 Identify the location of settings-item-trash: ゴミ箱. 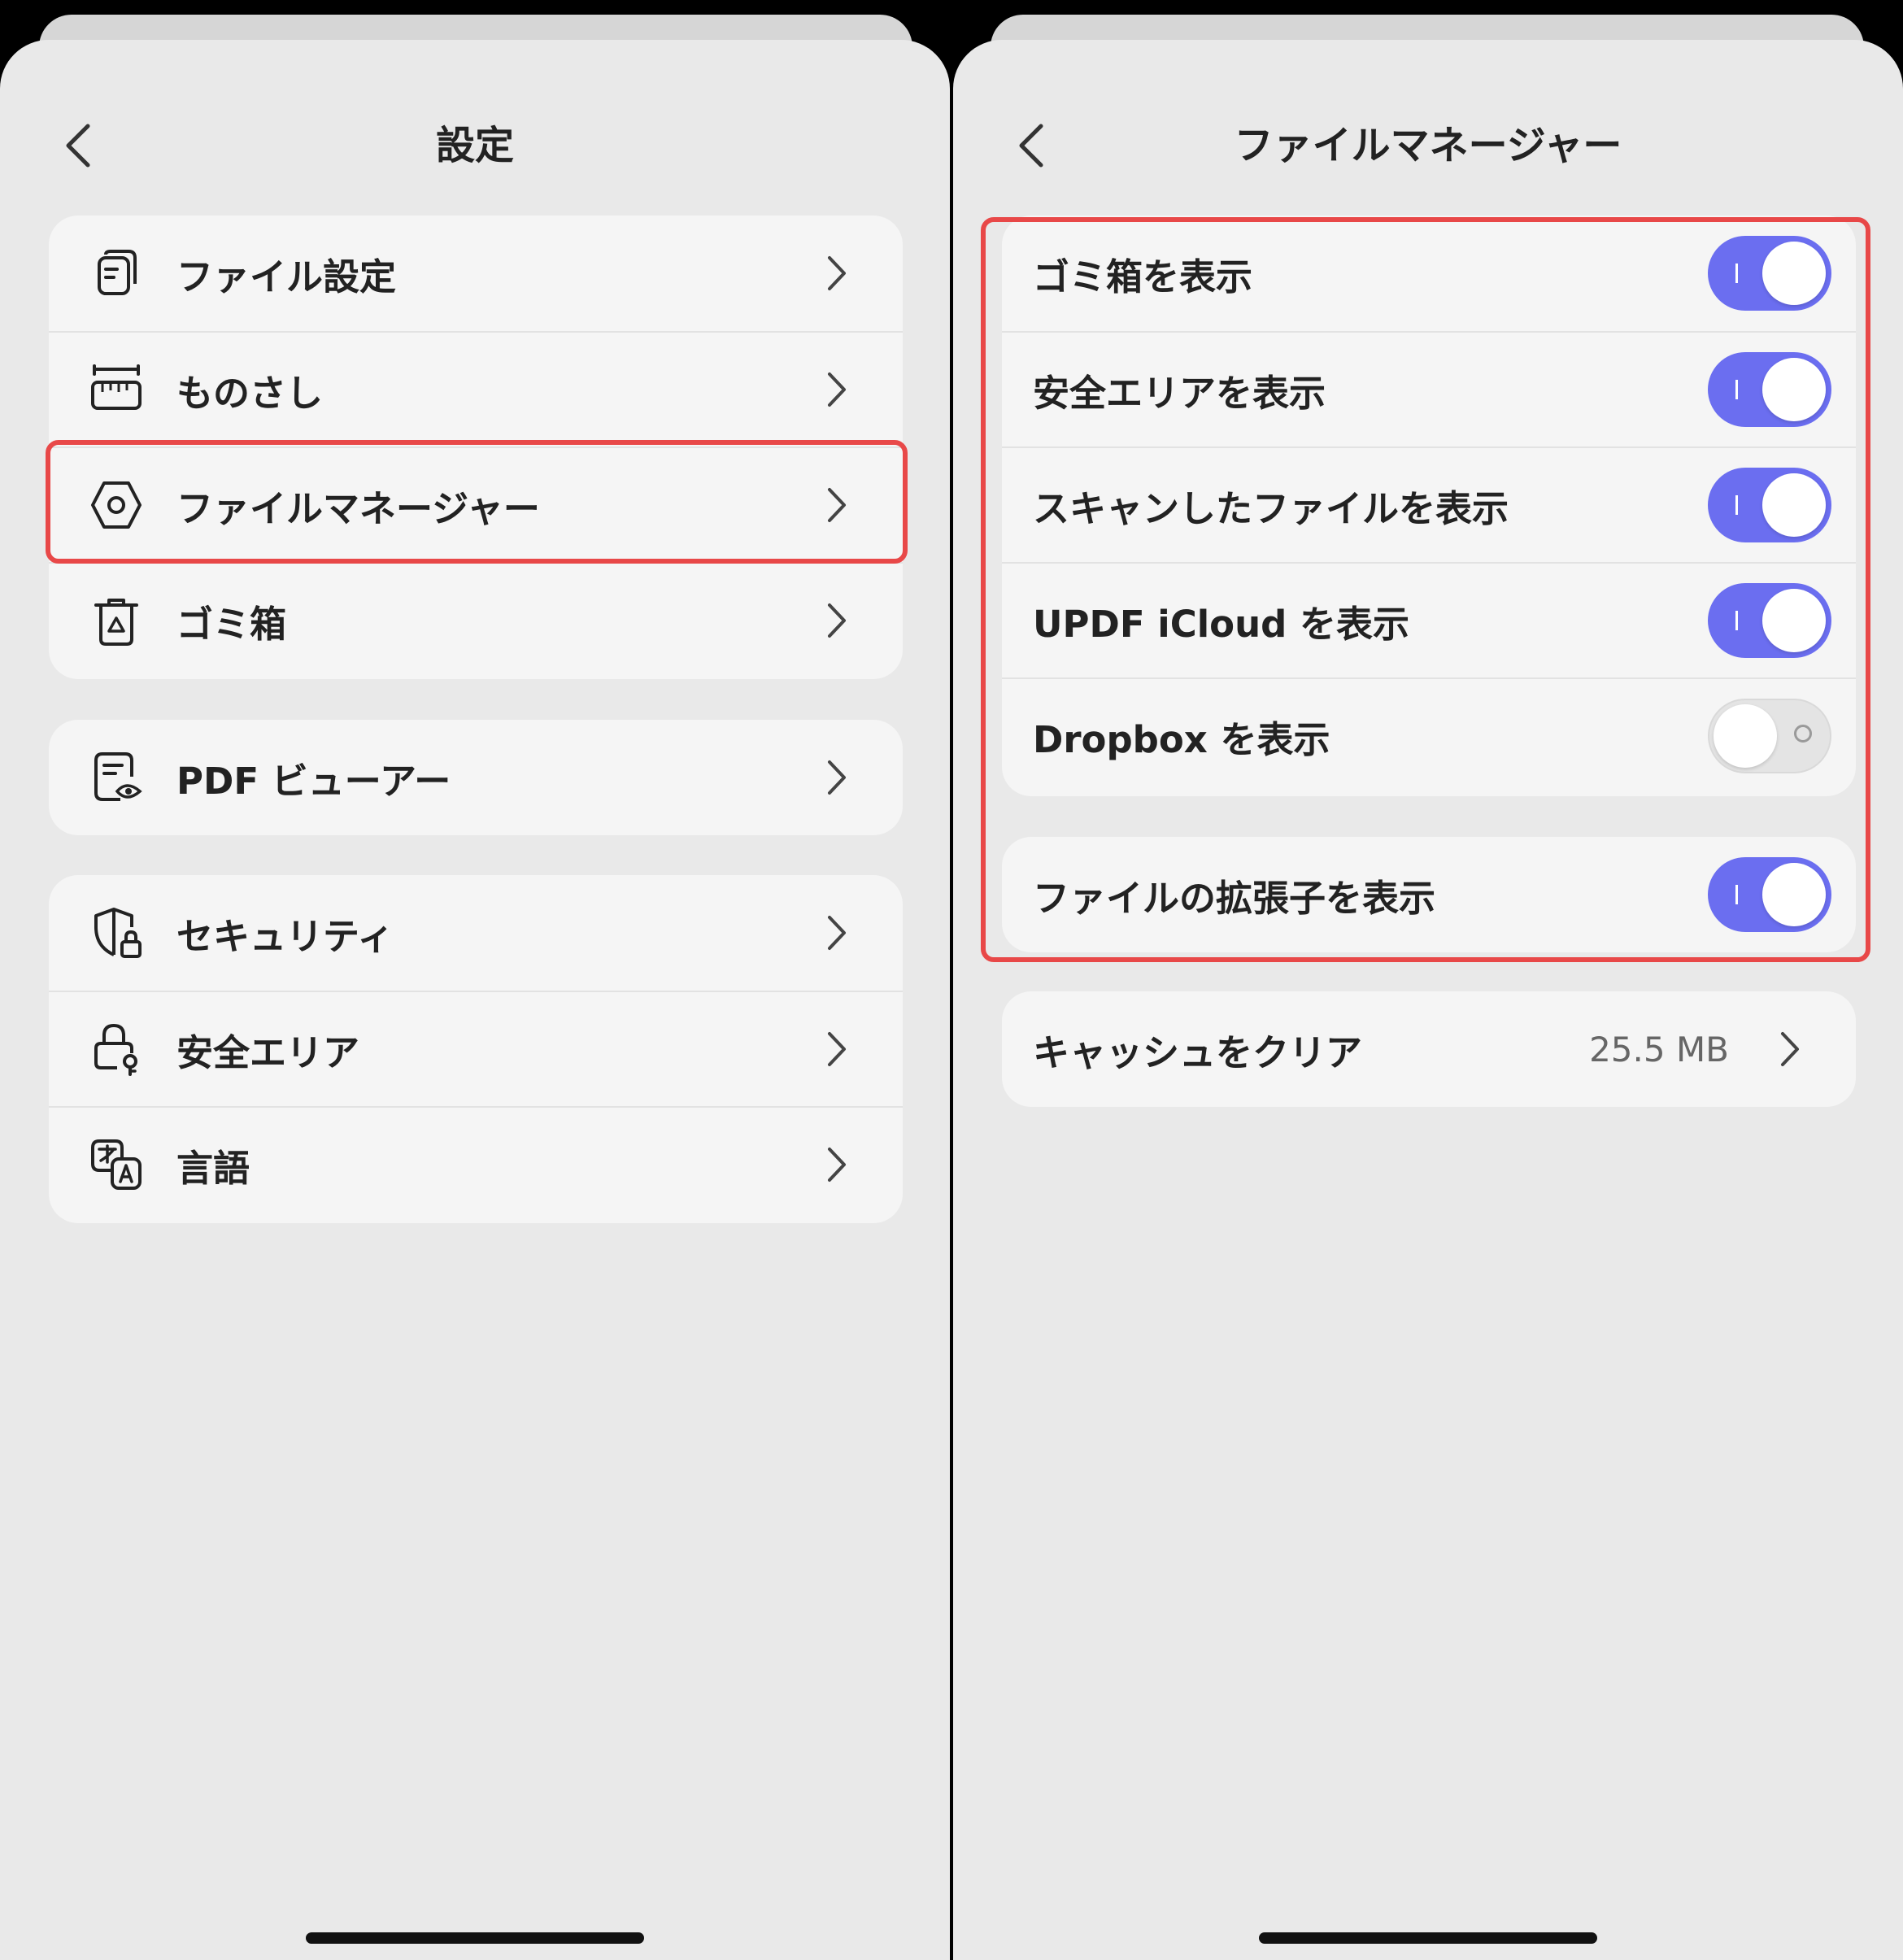
(476, 619).